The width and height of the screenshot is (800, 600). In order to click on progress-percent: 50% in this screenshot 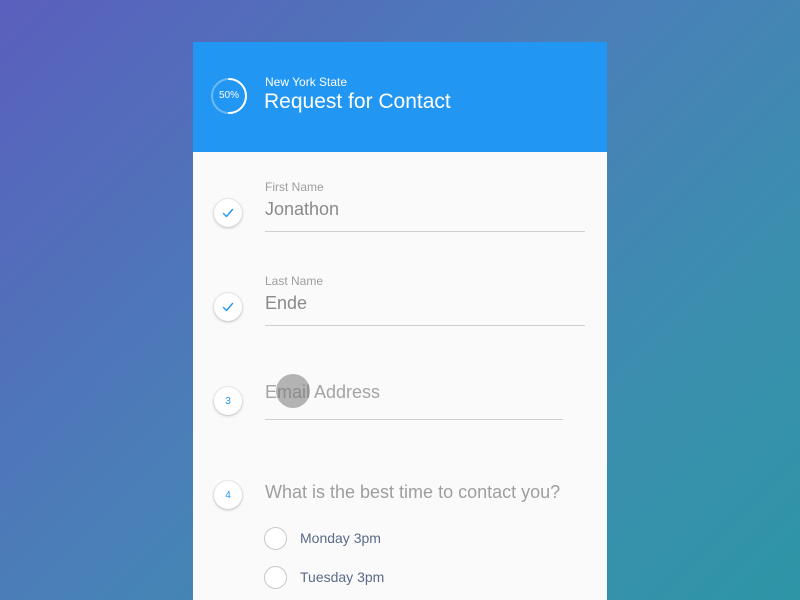, I will do `click(228, 95)`.